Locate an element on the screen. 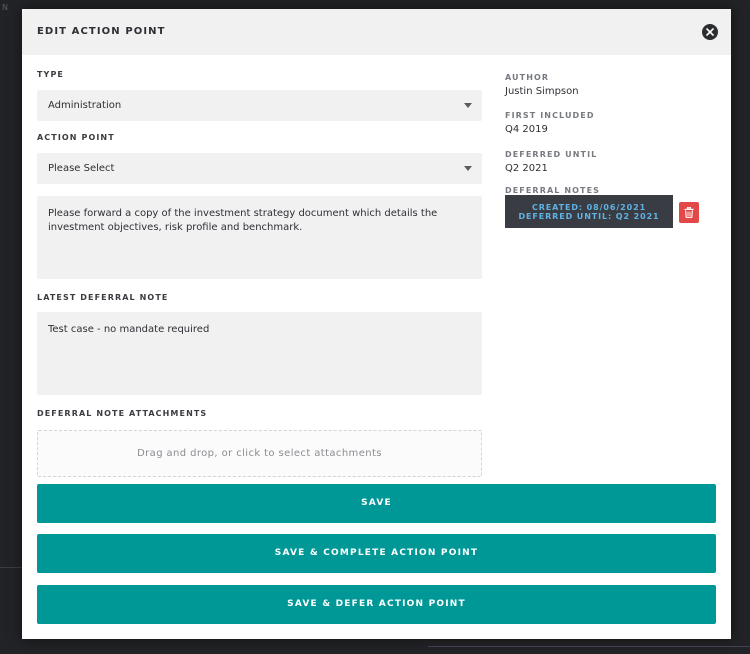 The width and height of the screenshot is (750, 654). close-button is located at coordinates (710, 32).